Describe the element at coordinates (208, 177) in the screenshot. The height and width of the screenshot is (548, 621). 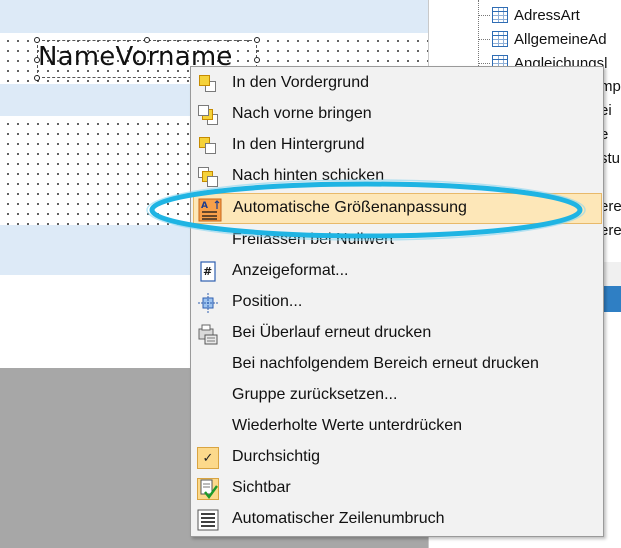
I see `send-backward-icon` at that location.